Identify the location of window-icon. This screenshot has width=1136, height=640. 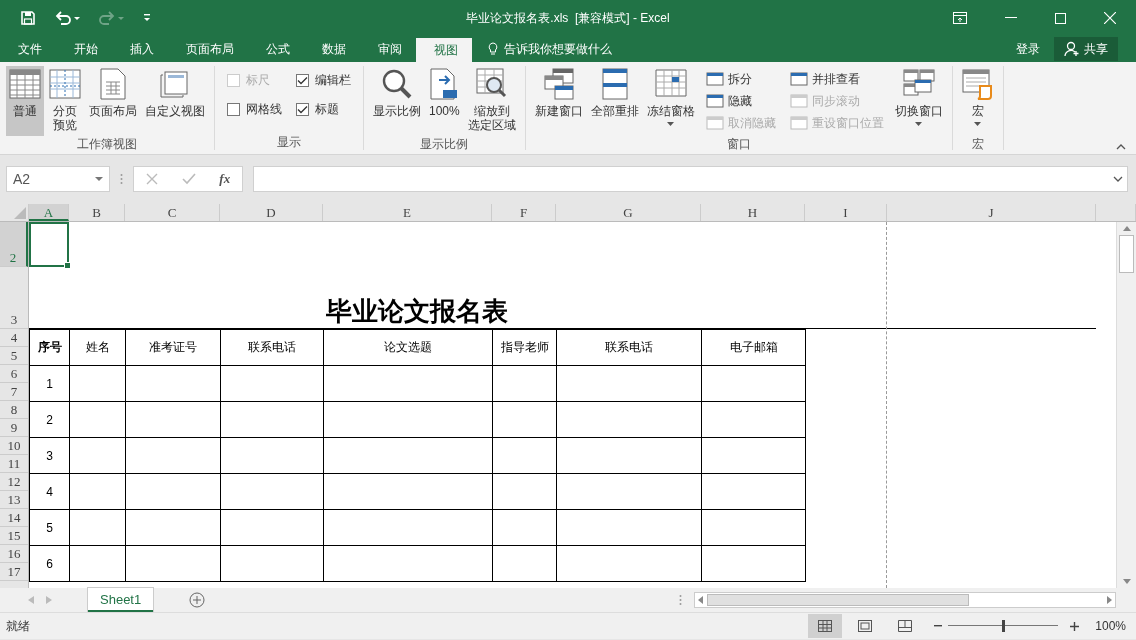
(714, 79).